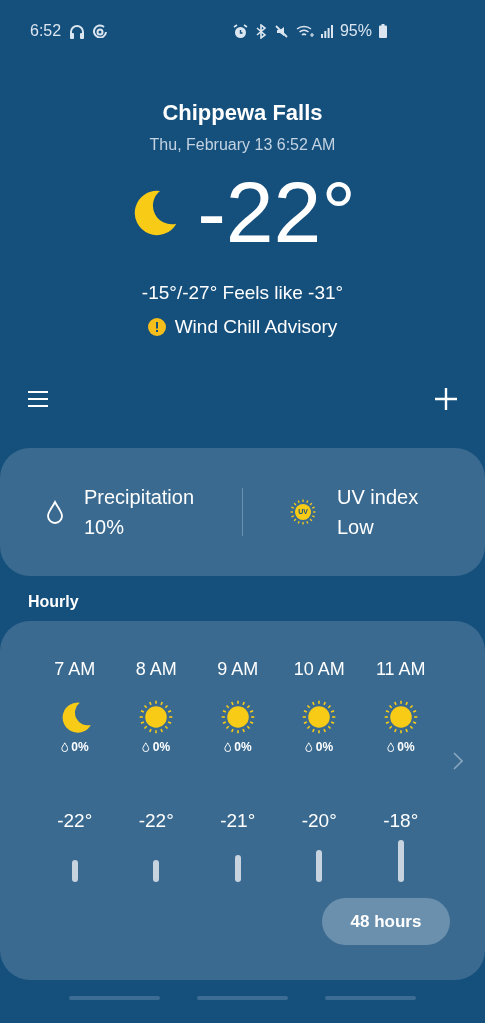 The image size is (485, 1023). What do you see at coordinates (400, 670) in the screenshot?
I see `hour-label: 11 AM` at bounding box center [400, 670].